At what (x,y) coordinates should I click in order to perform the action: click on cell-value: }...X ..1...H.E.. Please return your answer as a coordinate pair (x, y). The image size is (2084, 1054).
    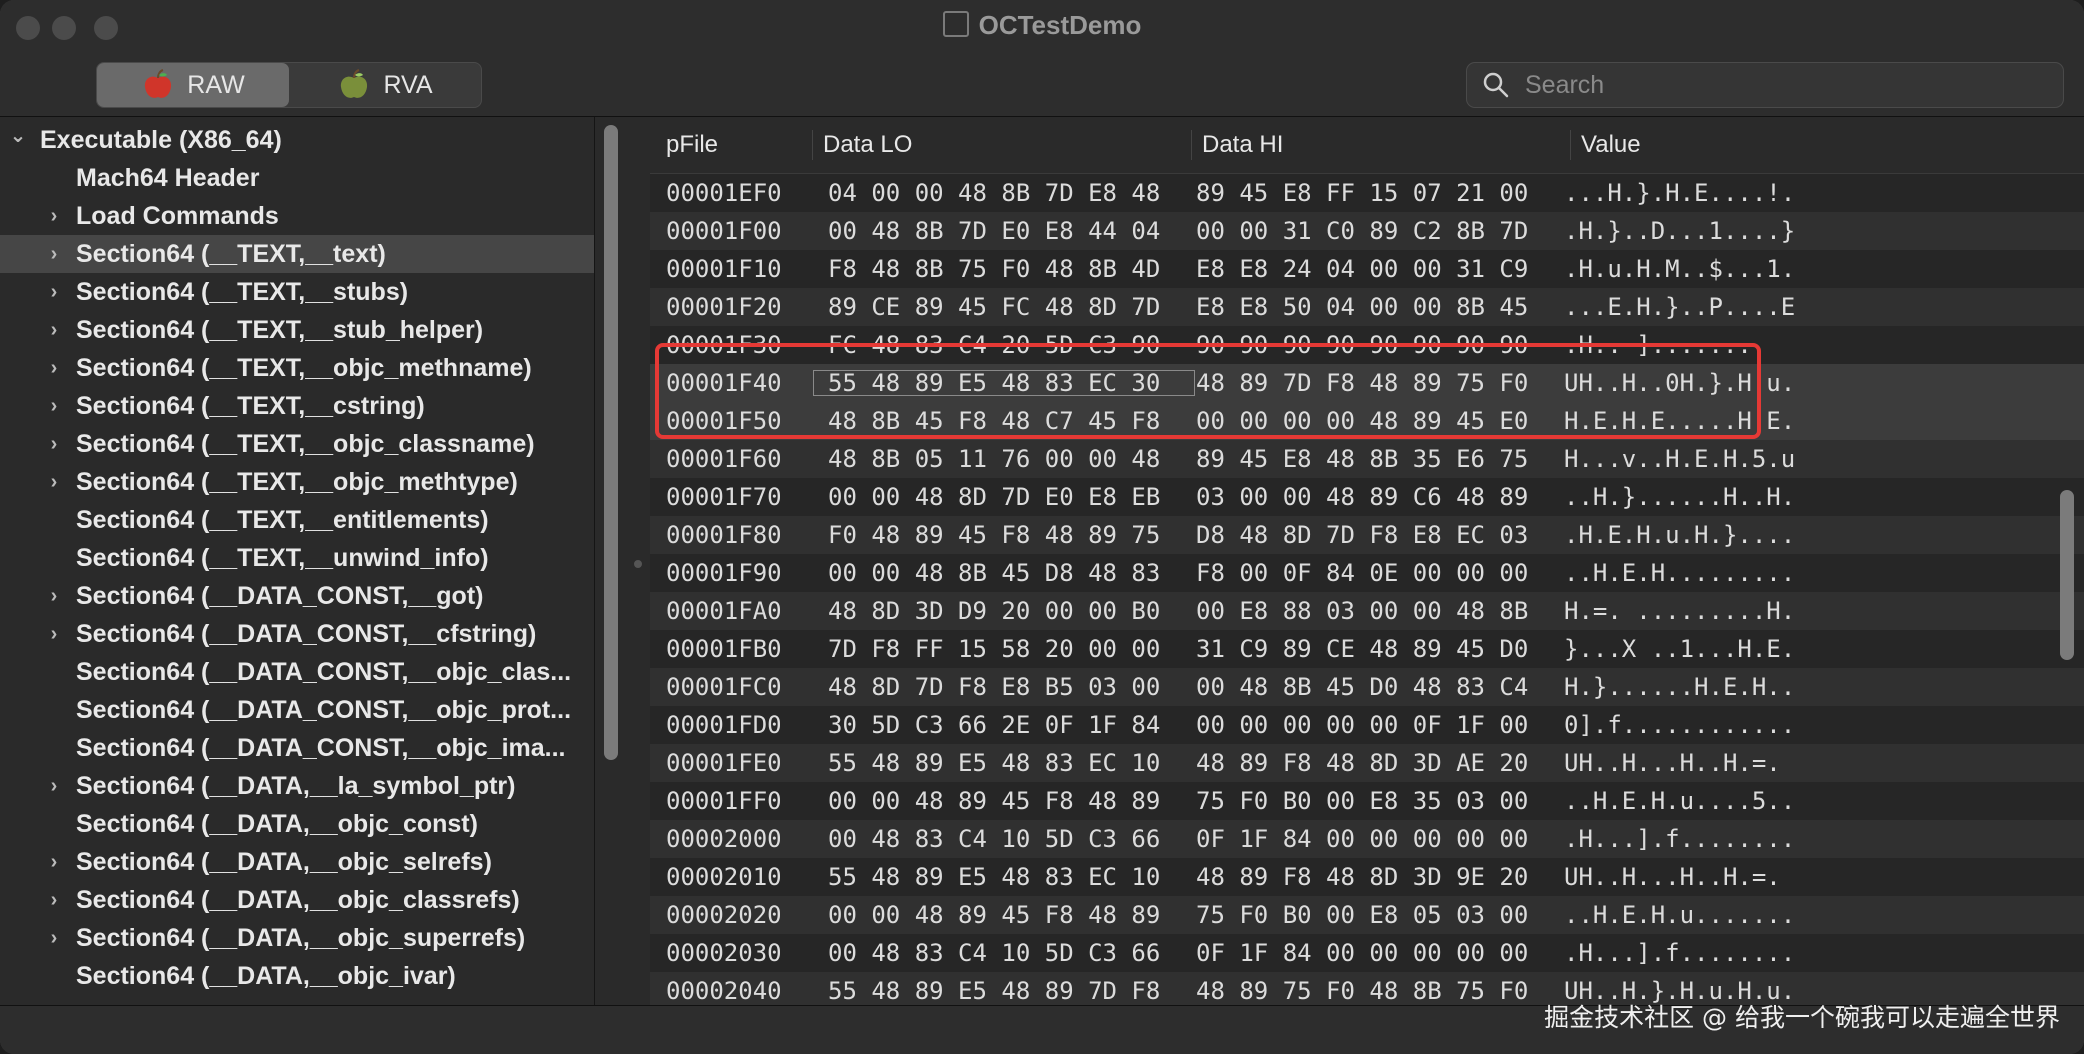
    Looking at the image, I should click on (1714, 649).